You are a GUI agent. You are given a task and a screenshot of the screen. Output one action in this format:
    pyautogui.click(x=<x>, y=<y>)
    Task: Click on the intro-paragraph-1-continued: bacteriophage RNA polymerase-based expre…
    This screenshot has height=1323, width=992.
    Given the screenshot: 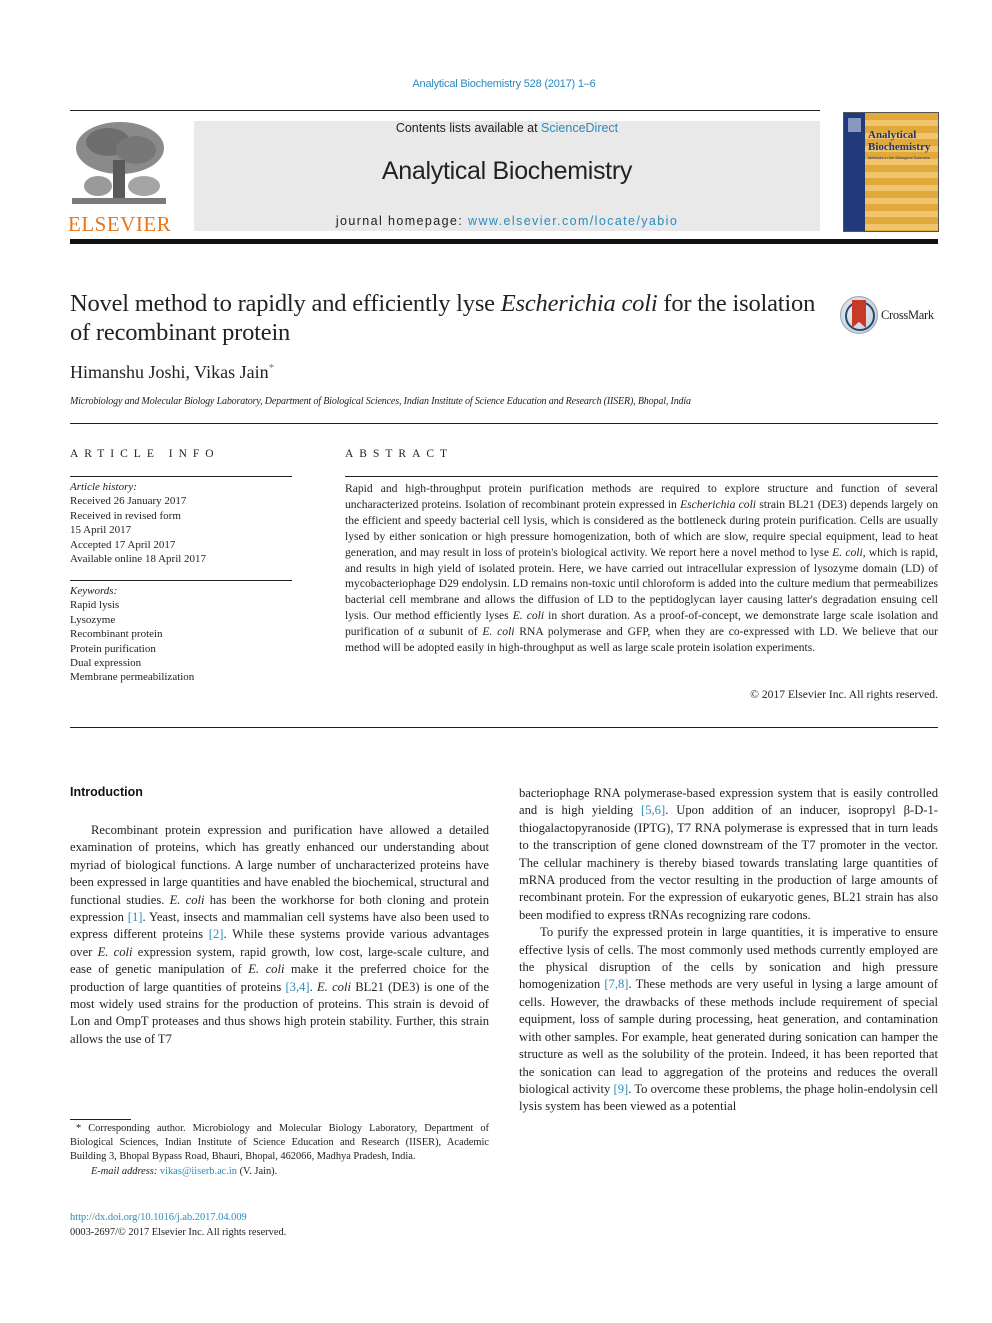 What is the action you would take?
    pyautogui.click(x=728, y=854)
    